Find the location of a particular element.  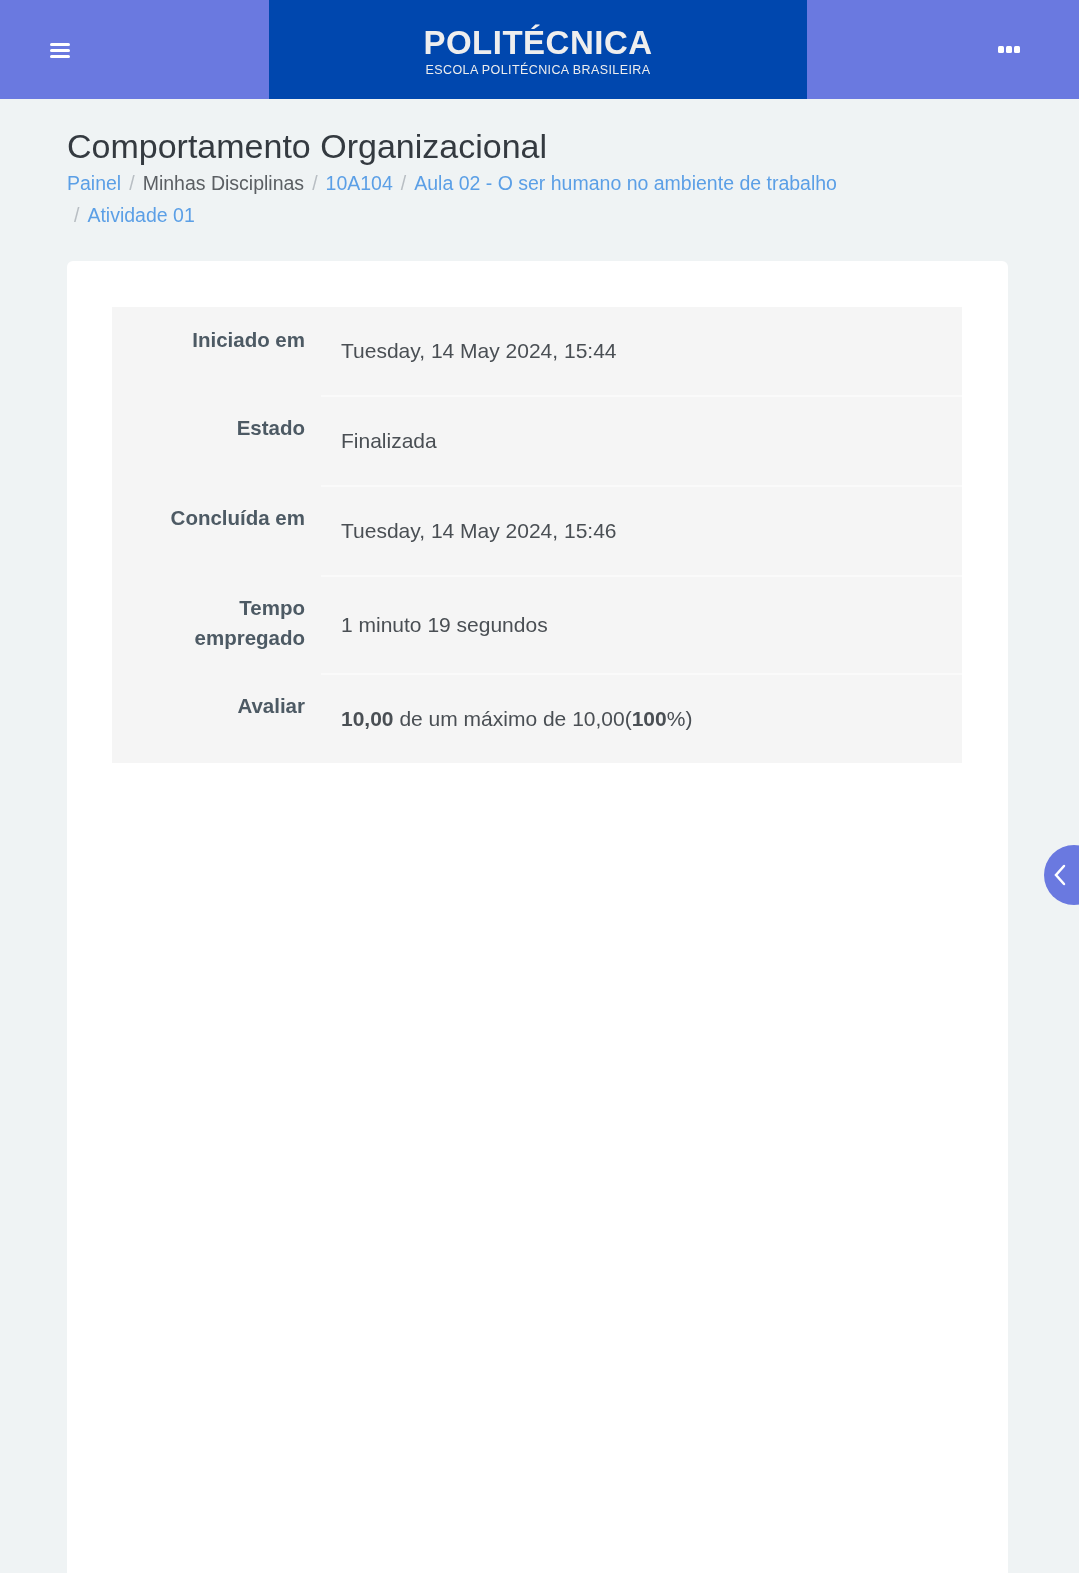

menu-icon is located at coordinates (60, 49).